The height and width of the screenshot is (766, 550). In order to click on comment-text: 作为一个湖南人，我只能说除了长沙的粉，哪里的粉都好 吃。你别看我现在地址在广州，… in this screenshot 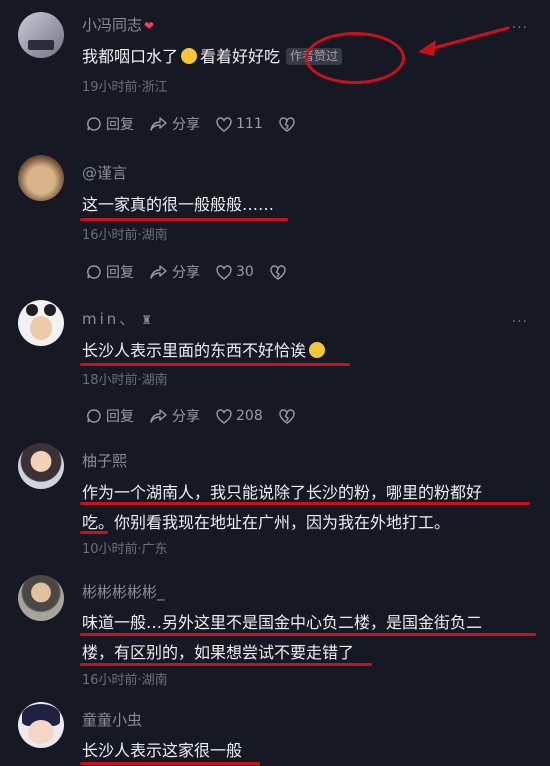, I will do `click(282, 507)`.